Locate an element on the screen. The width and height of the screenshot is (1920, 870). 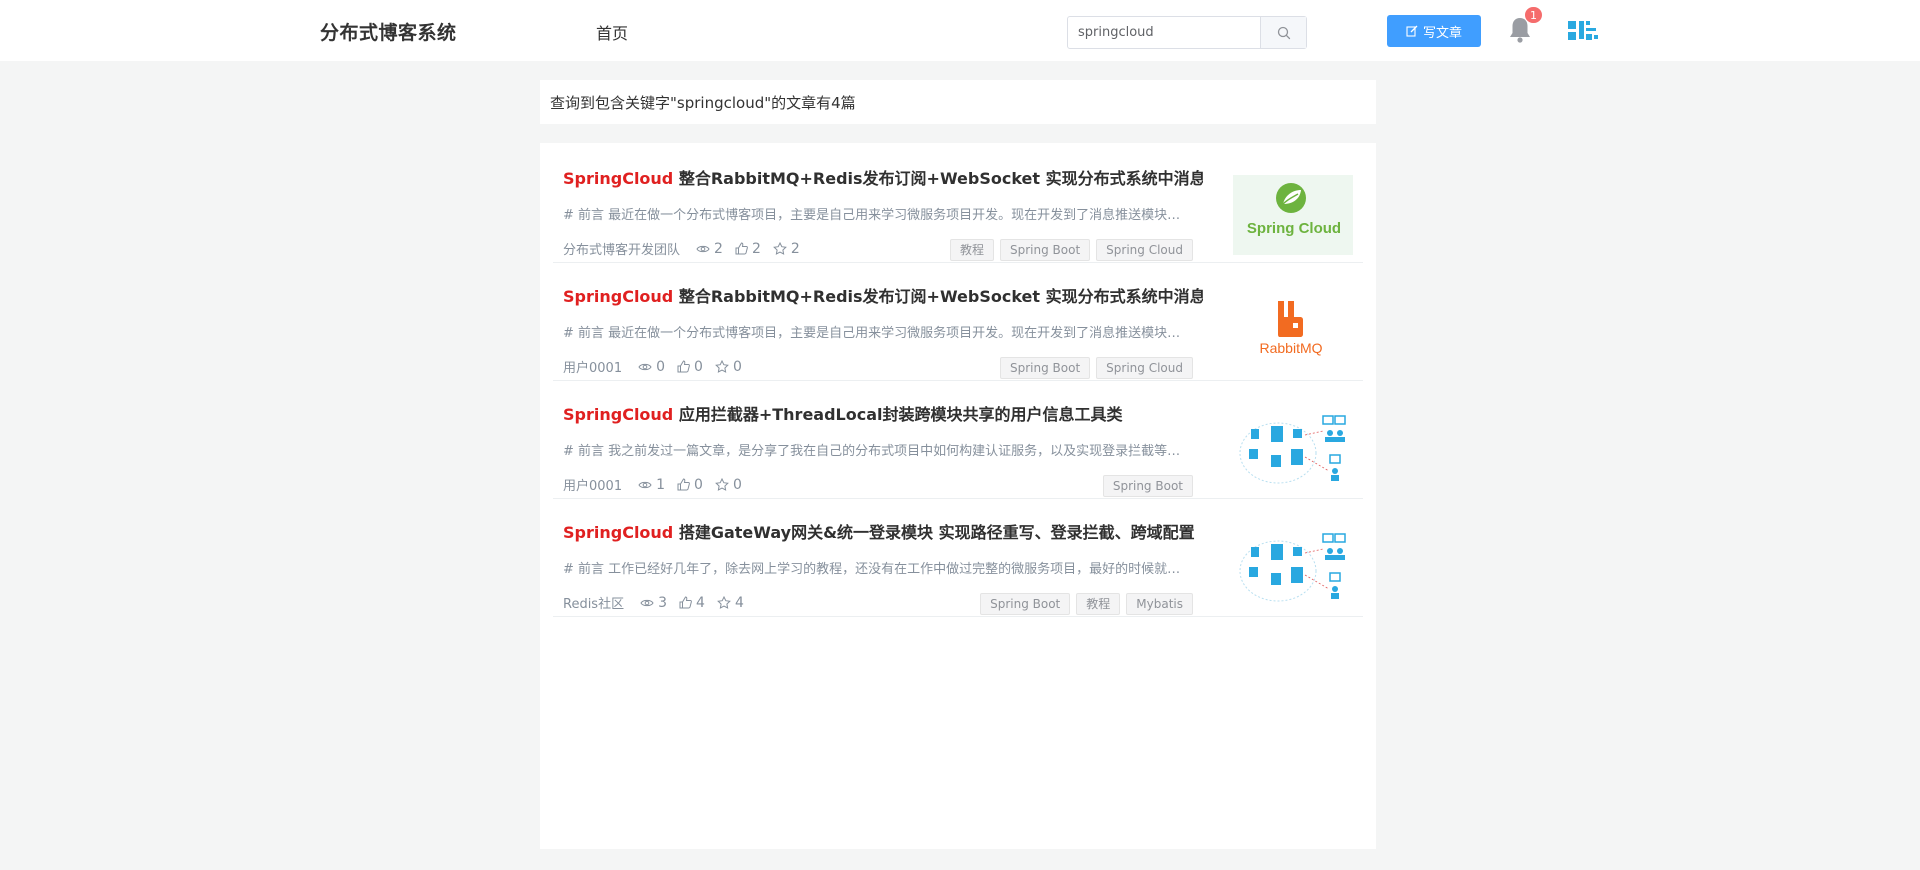
nav-home-link: 首页 is located at coordinates (612, 32).